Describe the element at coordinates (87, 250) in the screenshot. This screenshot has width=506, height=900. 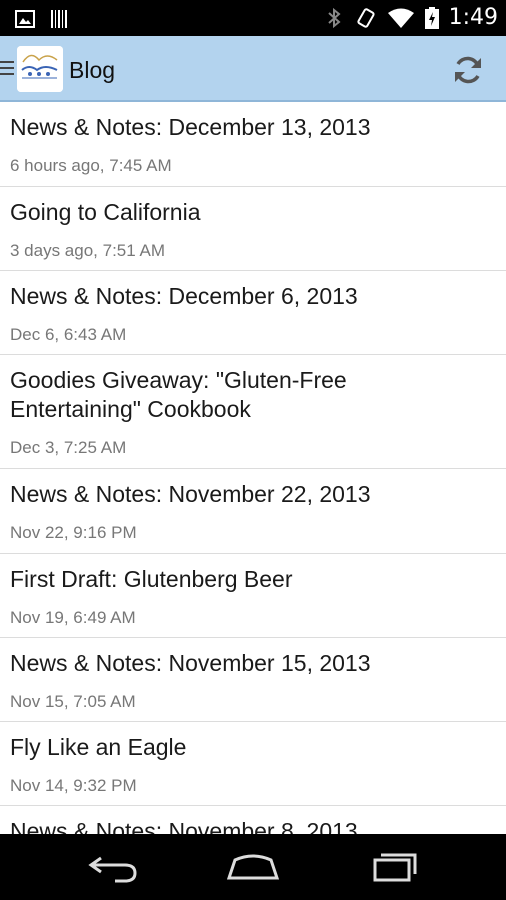
I see `post-time: 3 days ago, 7:51 AM` at that location.